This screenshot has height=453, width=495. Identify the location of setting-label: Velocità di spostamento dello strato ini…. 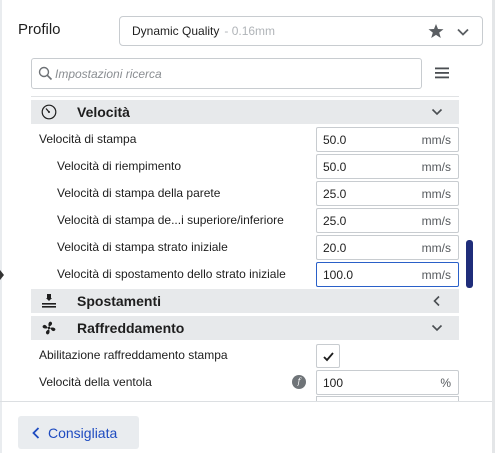
(171, 274).